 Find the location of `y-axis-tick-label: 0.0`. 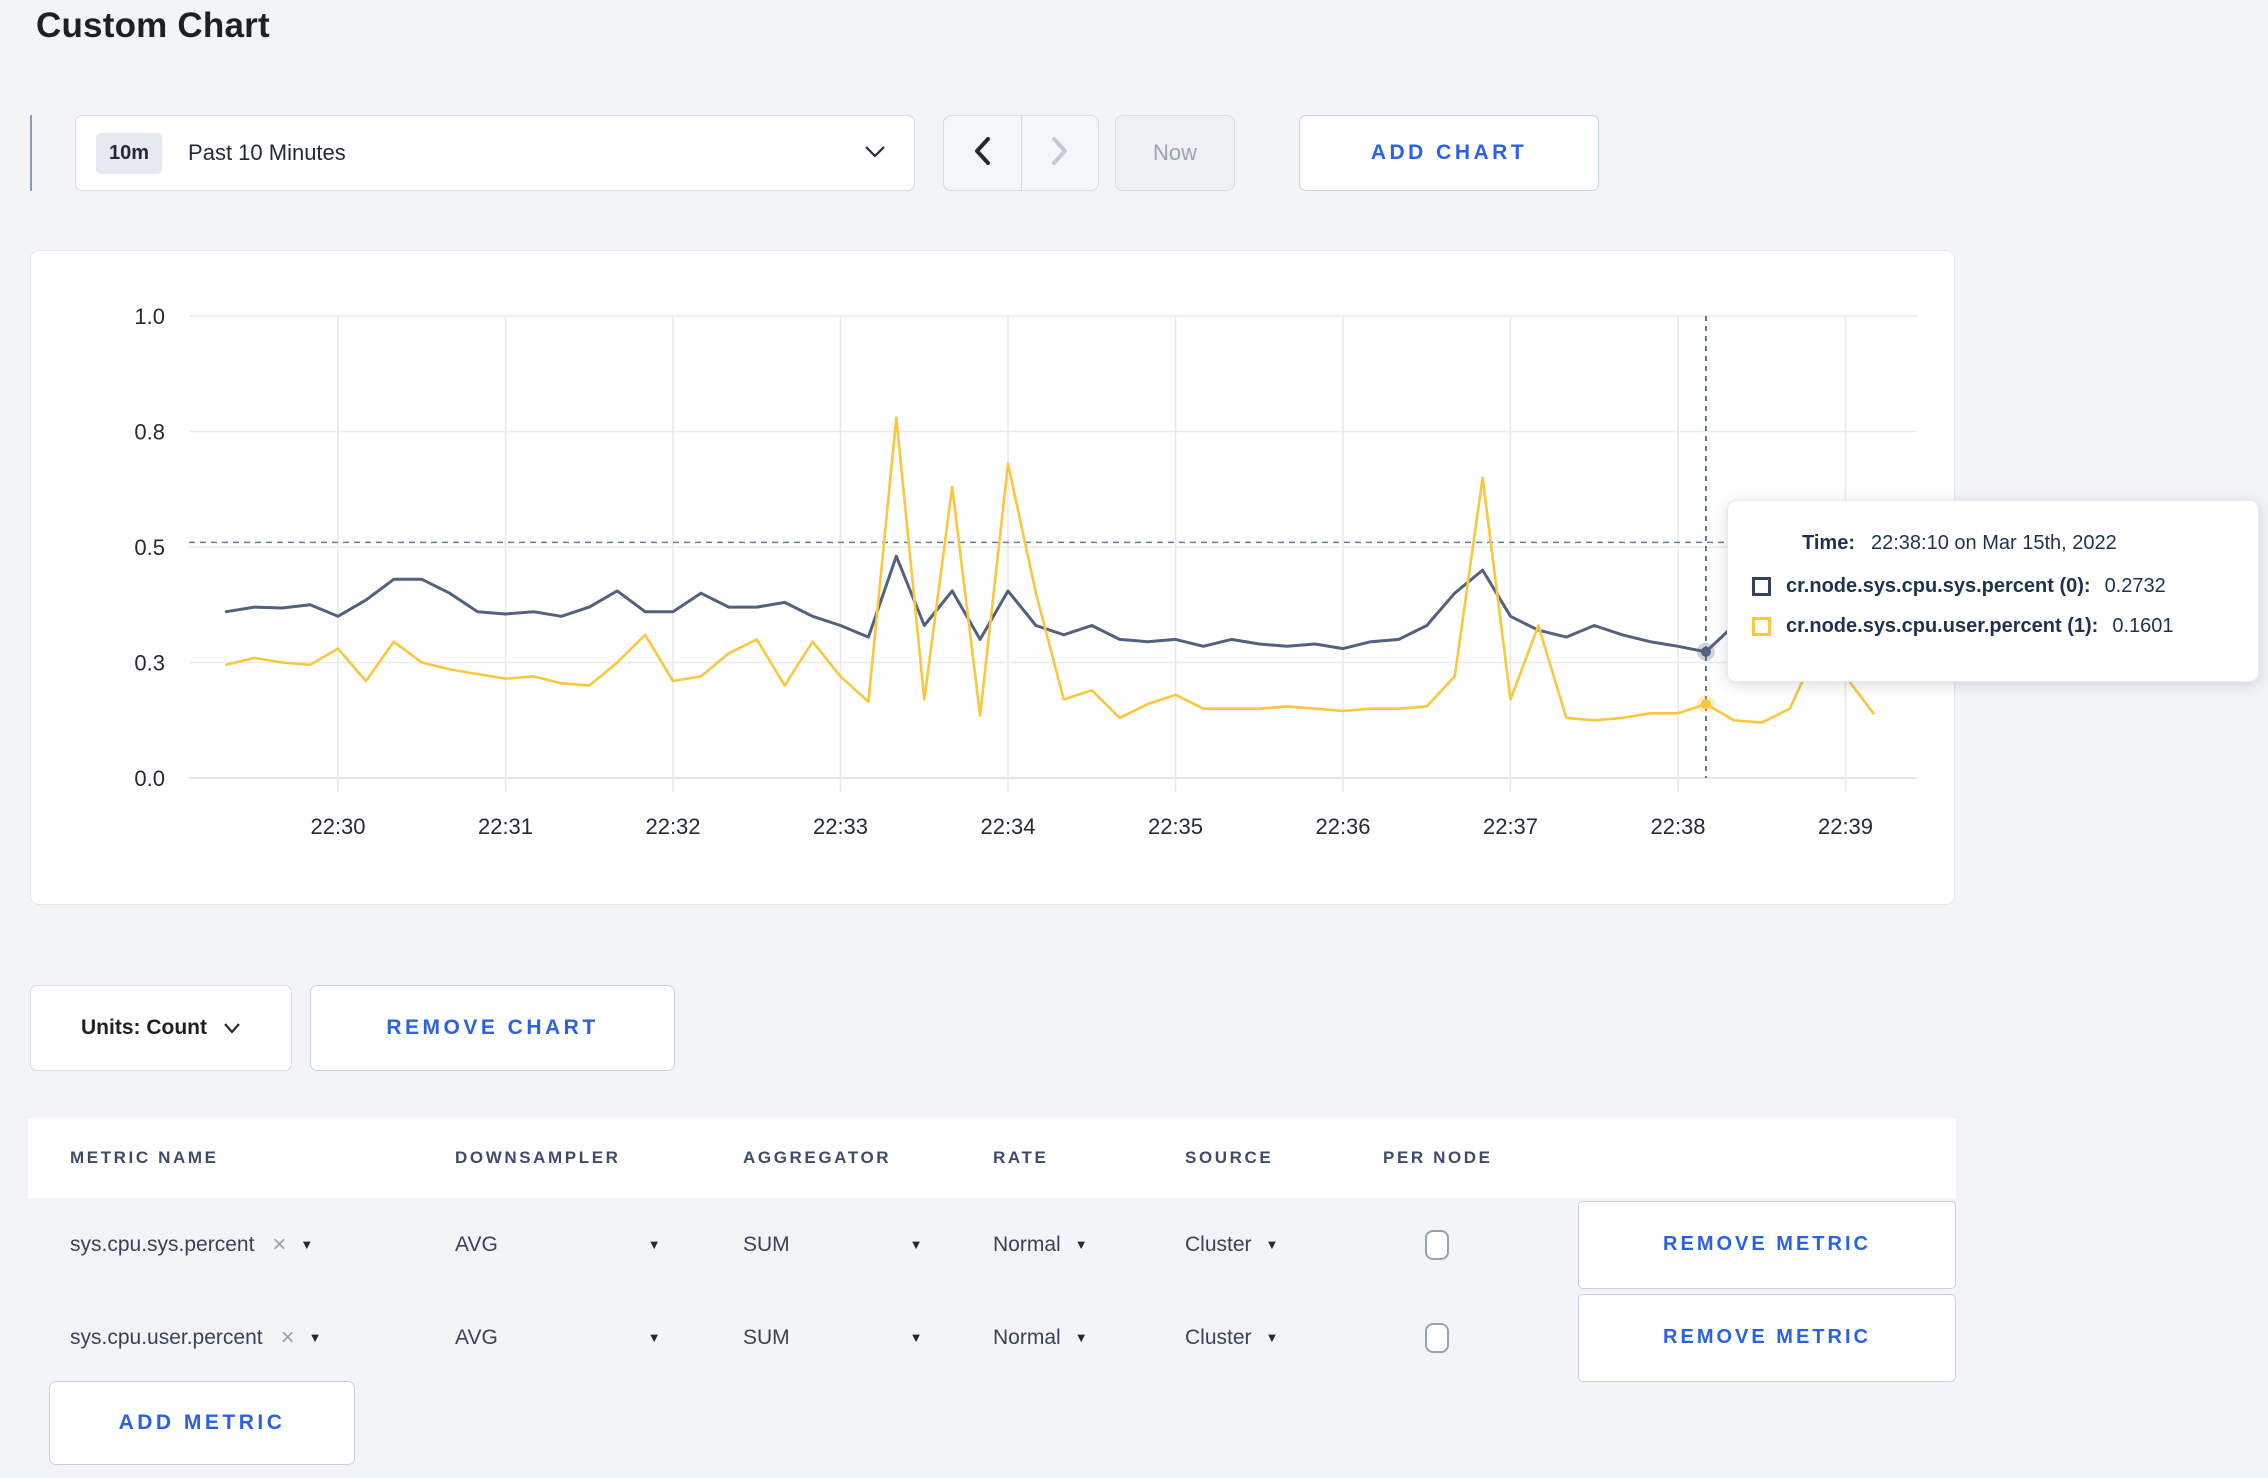

y-axis-tick-label: 0.0 is located at coordinates (149, 778).